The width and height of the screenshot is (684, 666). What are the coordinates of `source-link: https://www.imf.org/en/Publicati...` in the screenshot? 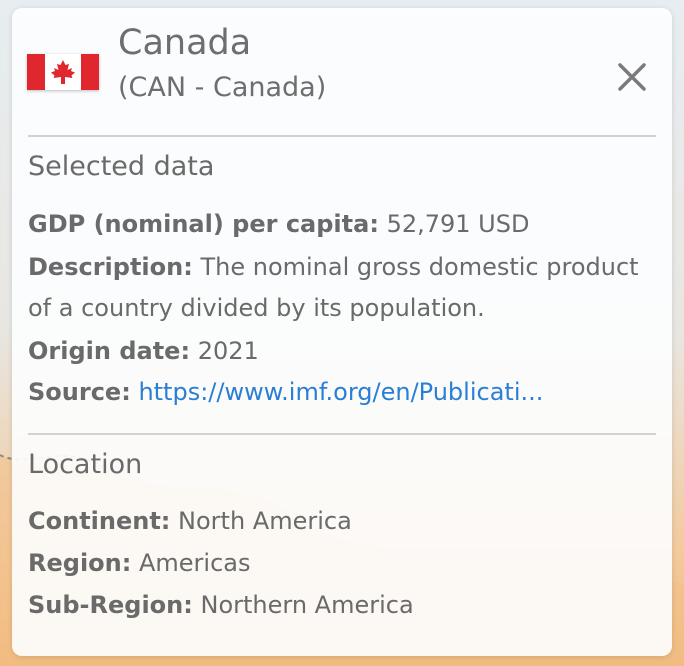 It's located at (340, 392).